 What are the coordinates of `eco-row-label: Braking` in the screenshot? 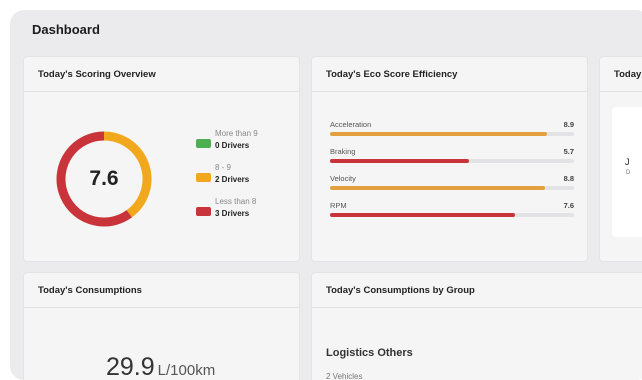 It's located at (343, 151).